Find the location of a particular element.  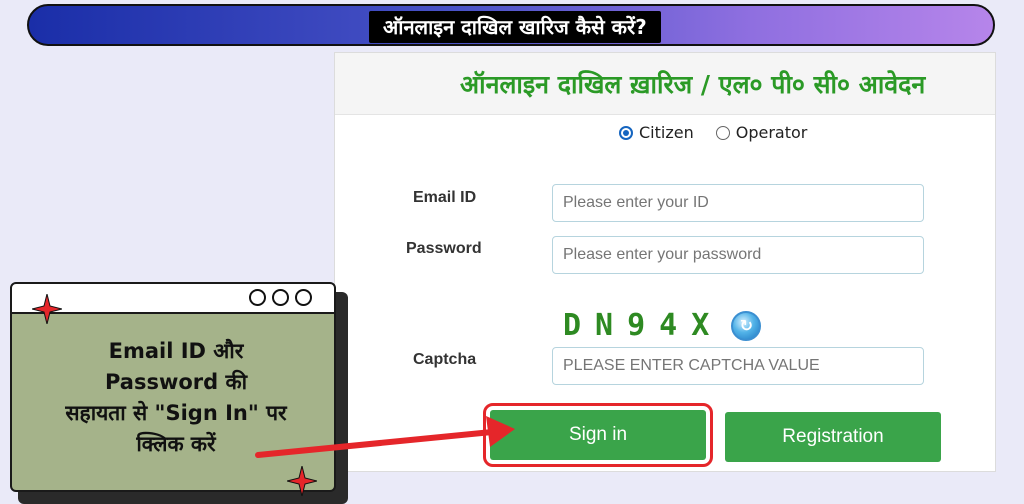

top-banner: ऑनलाइन दाखिल खारिज कैसे करें? is located at coordinates (511, 25).